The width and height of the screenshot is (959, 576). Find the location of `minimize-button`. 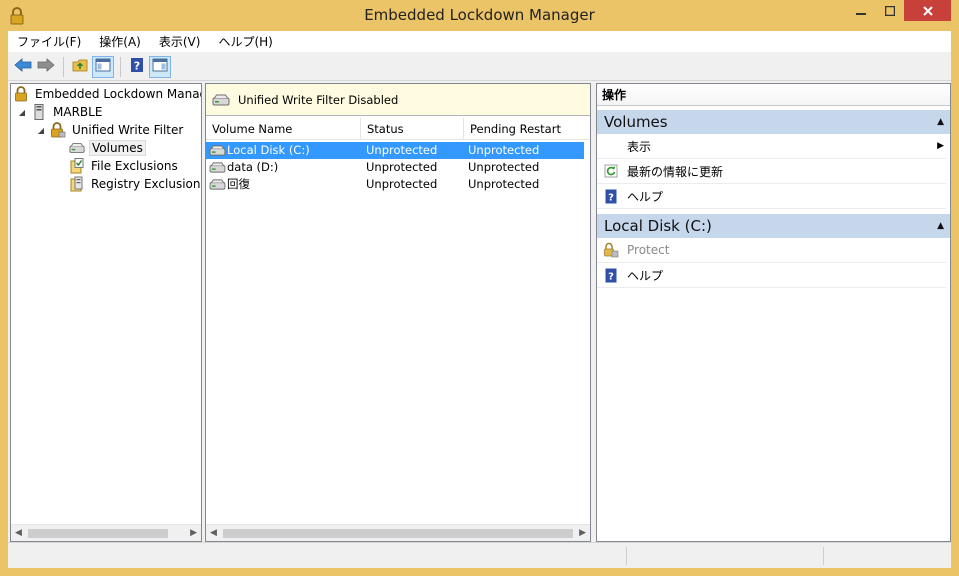

minimize-button is located at coordinates (861, 10).